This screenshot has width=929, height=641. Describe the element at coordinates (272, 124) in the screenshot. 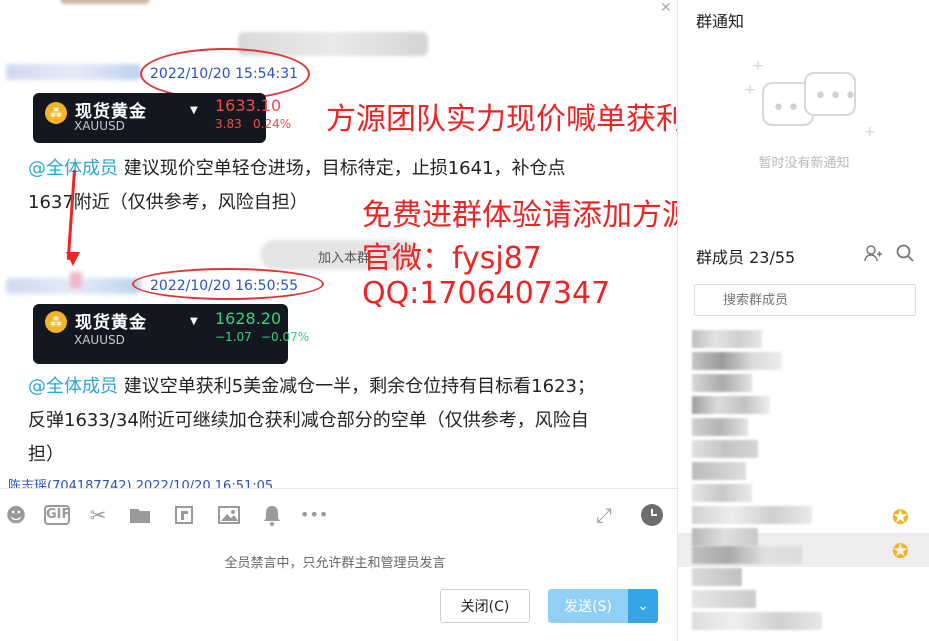

I see `card-change-pct: 0.24%` at that location.